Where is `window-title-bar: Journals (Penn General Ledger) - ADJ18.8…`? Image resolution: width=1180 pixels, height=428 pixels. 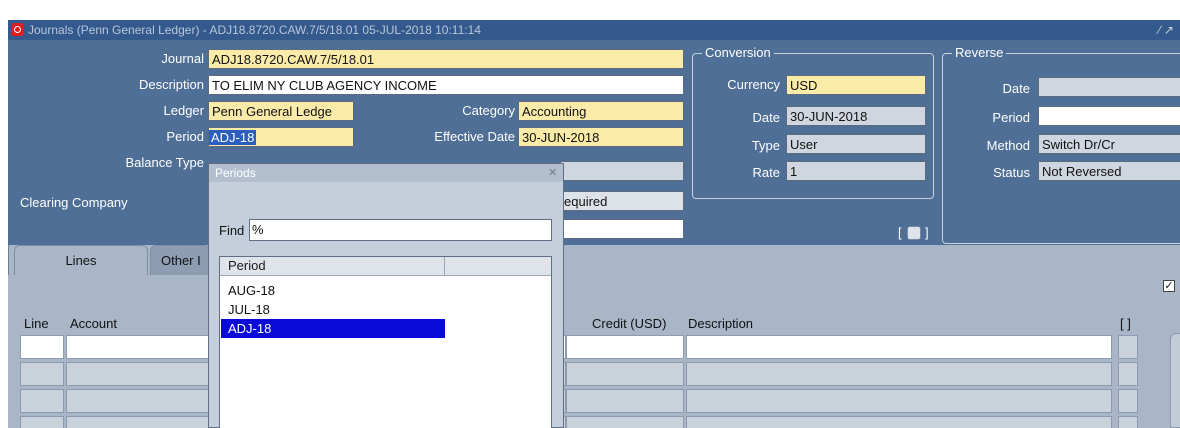
window-title-bar: Journals (Penn General Ledger) - ADJ18.8… is located at coordinates (594, 30).